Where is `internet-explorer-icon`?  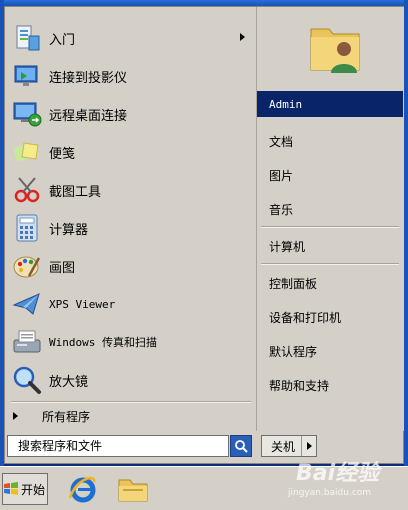 internet-explorer-icon is located at coordinates (83, 489).